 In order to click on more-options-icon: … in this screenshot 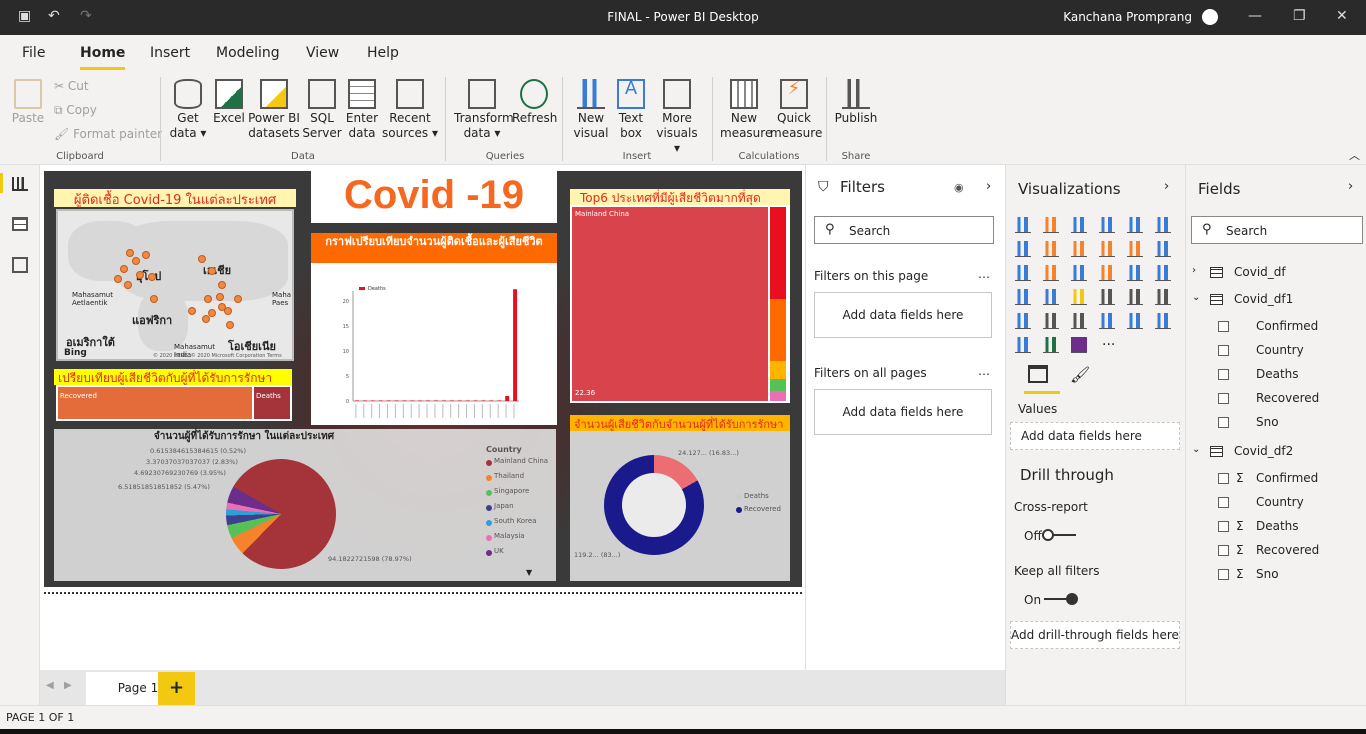, I will do `click(984, 371)`.